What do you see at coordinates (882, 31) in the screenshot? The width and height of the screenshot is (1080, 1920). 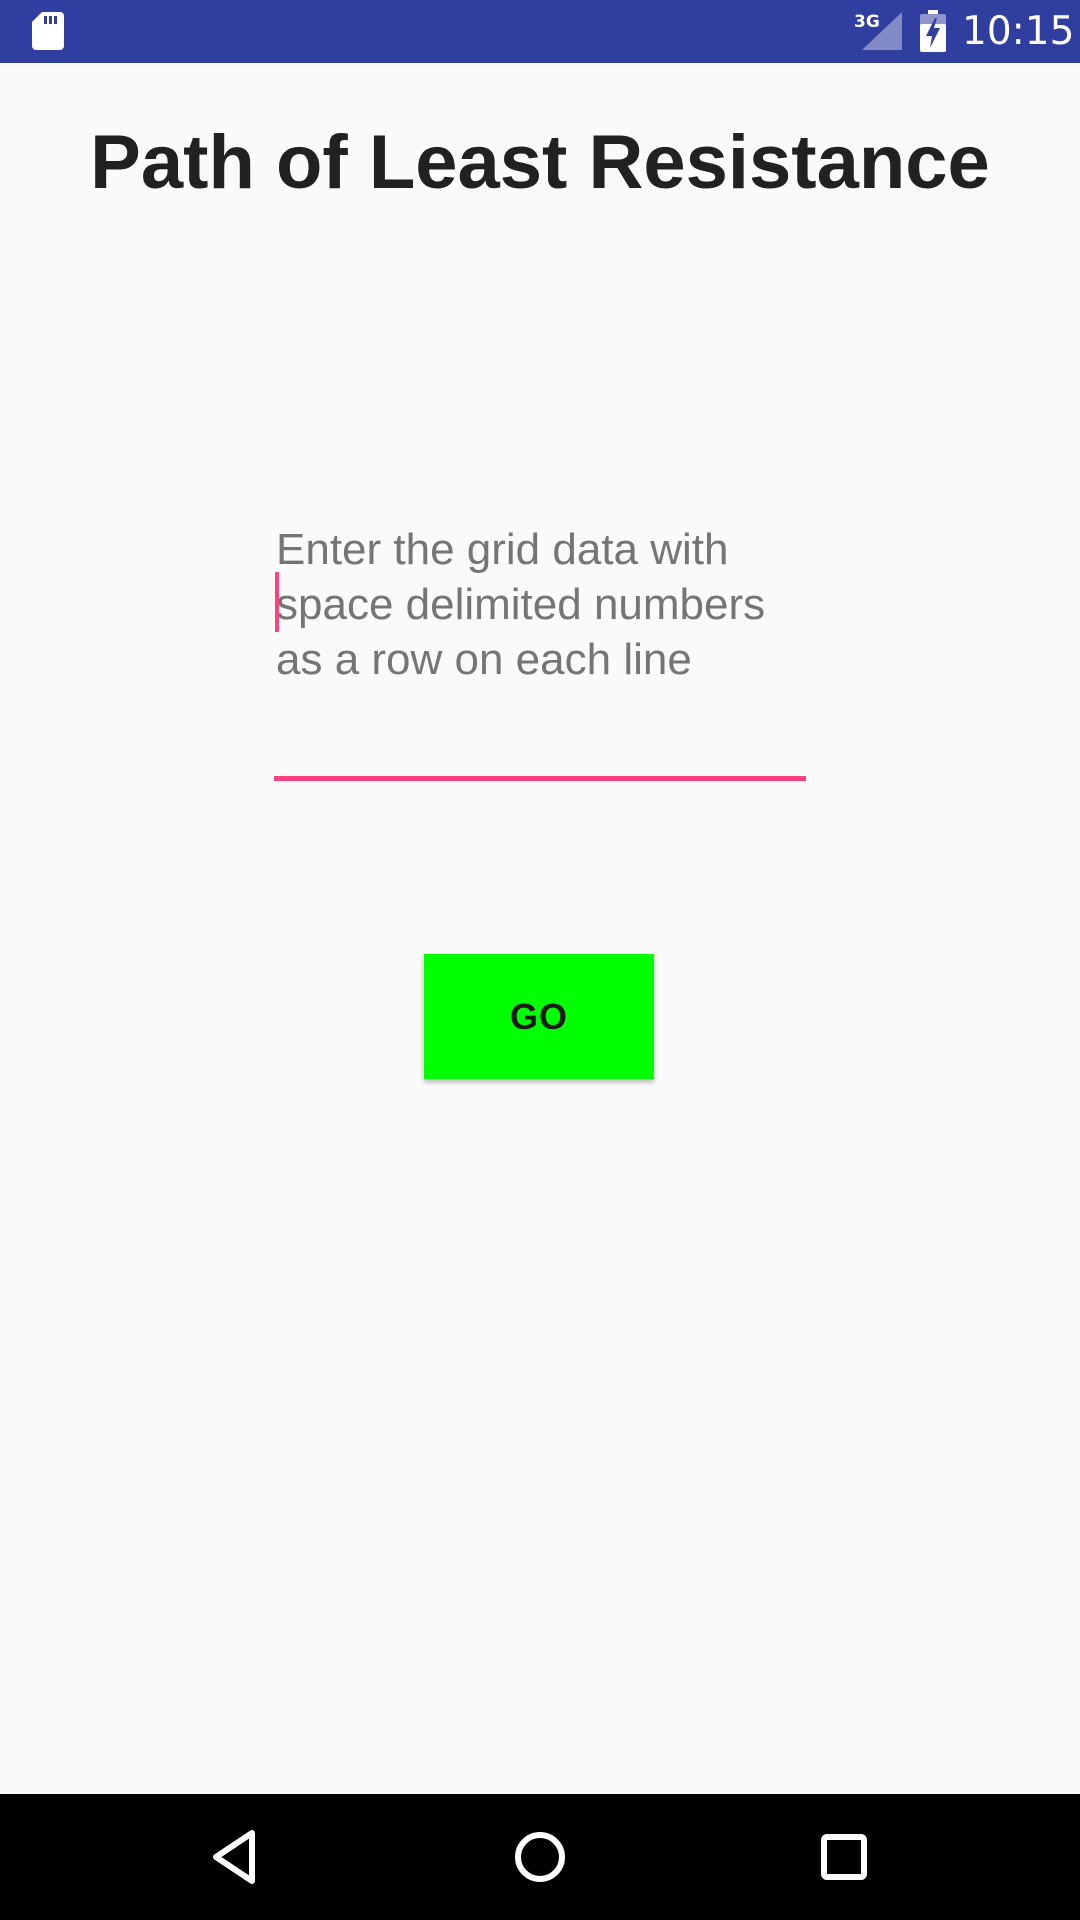 I see `signal-icon` at bounding box center [882, 31].